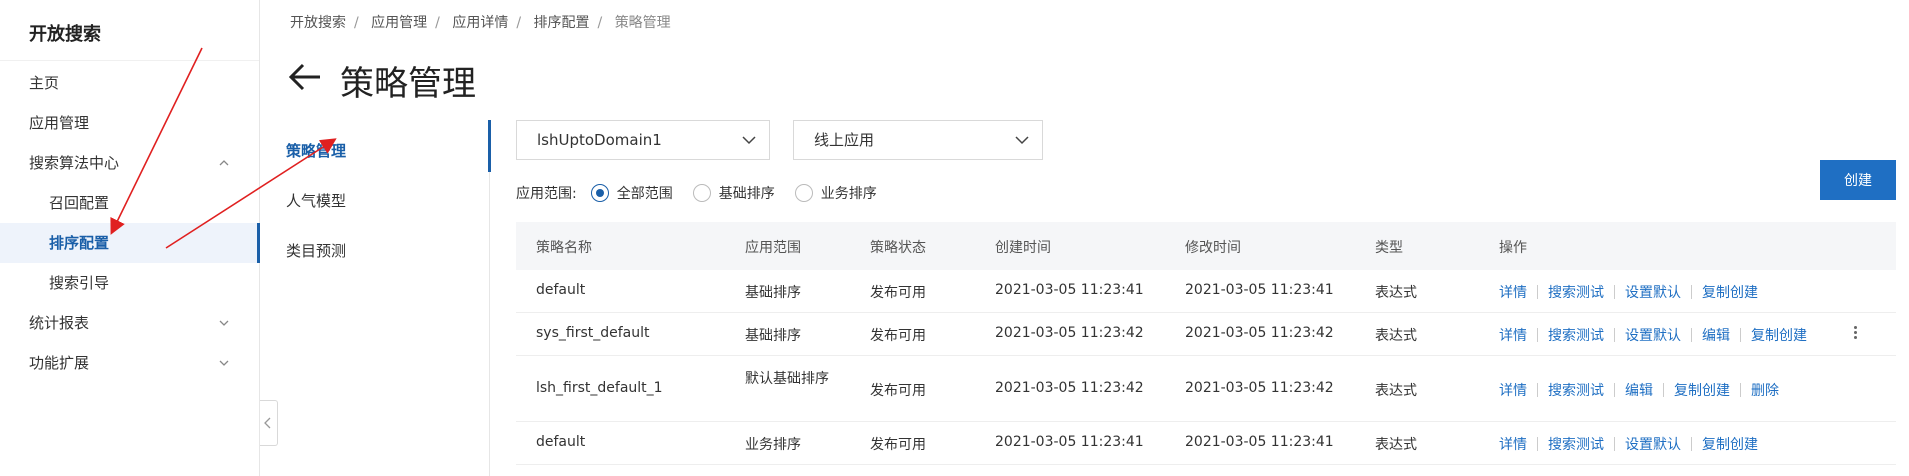 The height and width of the screenshot is (476, 1909). Describe the element at coordinates (773, 248) in the screenshot. I see `column-header: 应用范围` at that location.